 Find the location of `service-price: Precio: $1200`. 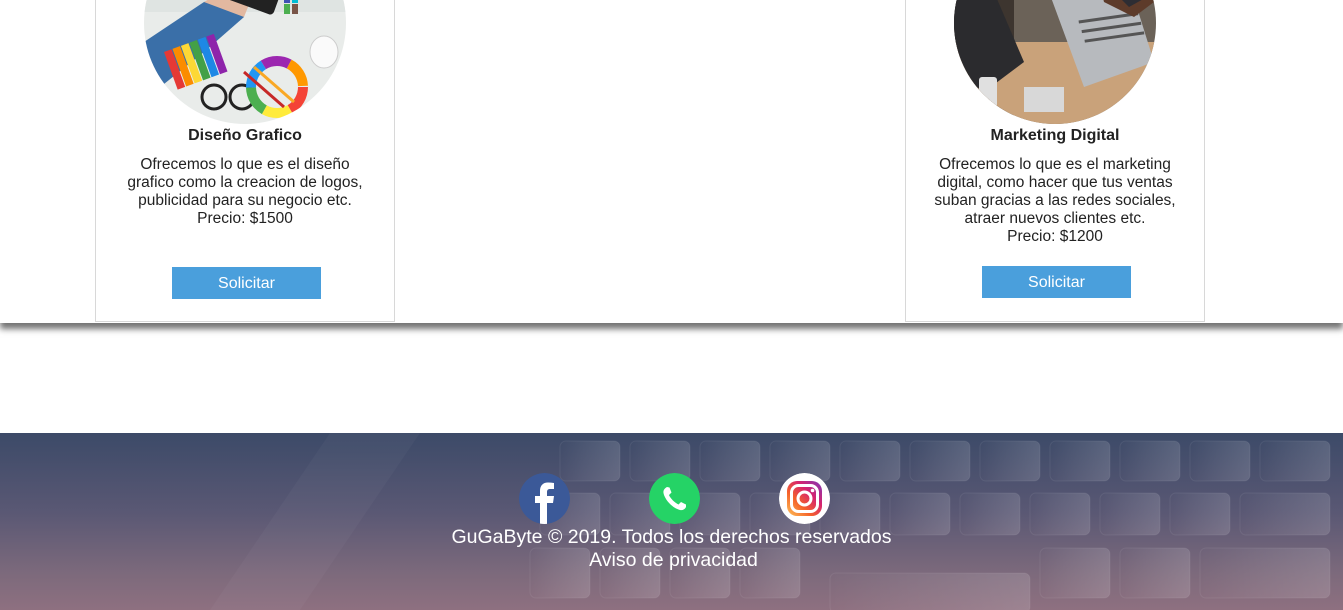

service-price: Precio: $1200 is located at coordinates (1055, 236).